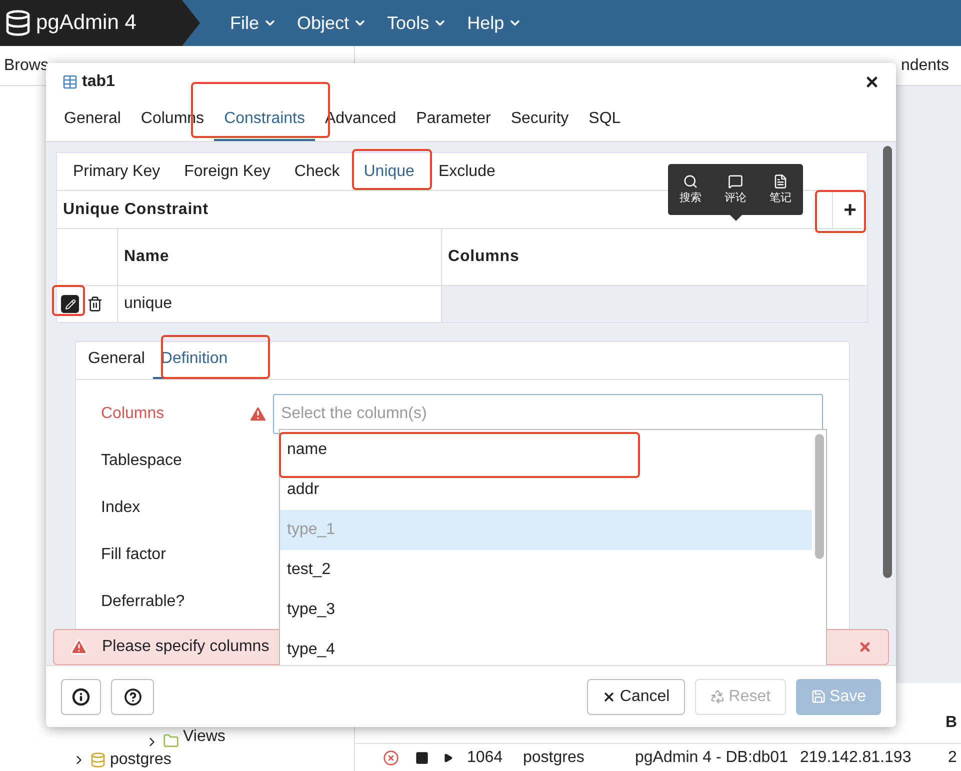 This screenshot has width=961, height=771. What do you see at coordinates (92, 124) in the screenshot?
I see `dialog-tab: General` at bounding box center [92, 124].